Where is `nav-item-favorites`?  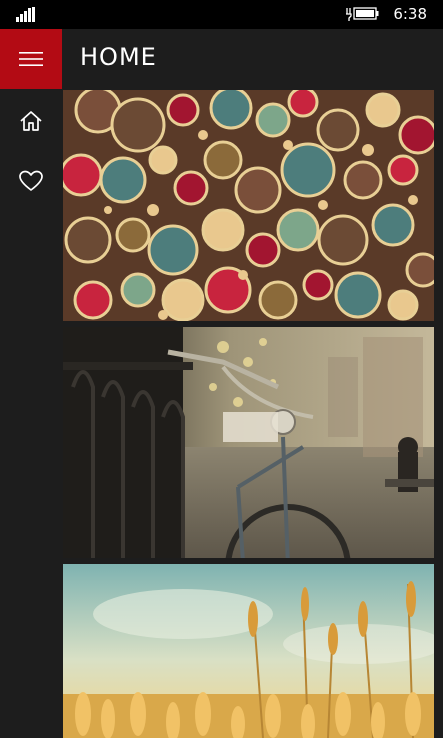 nav-item-favorites is located at coordinates (31, 181).